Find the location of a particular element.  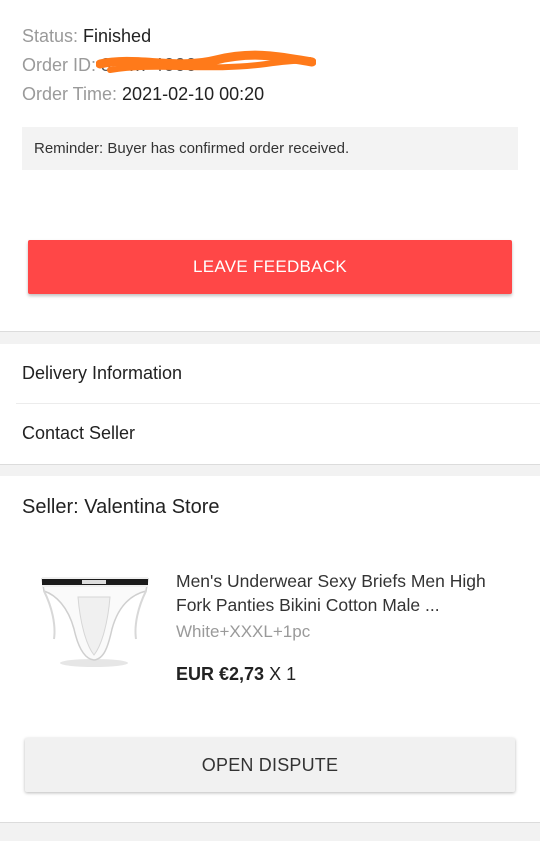

product-price-row: EUR €2,73 X 1 is located at coordinates (236, 674).